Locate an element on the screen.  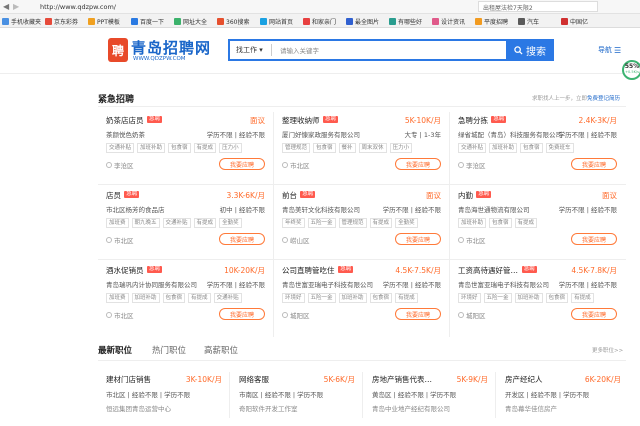
latest-job-salary: 3K-10K/月 is located at coordinates (203, 379).